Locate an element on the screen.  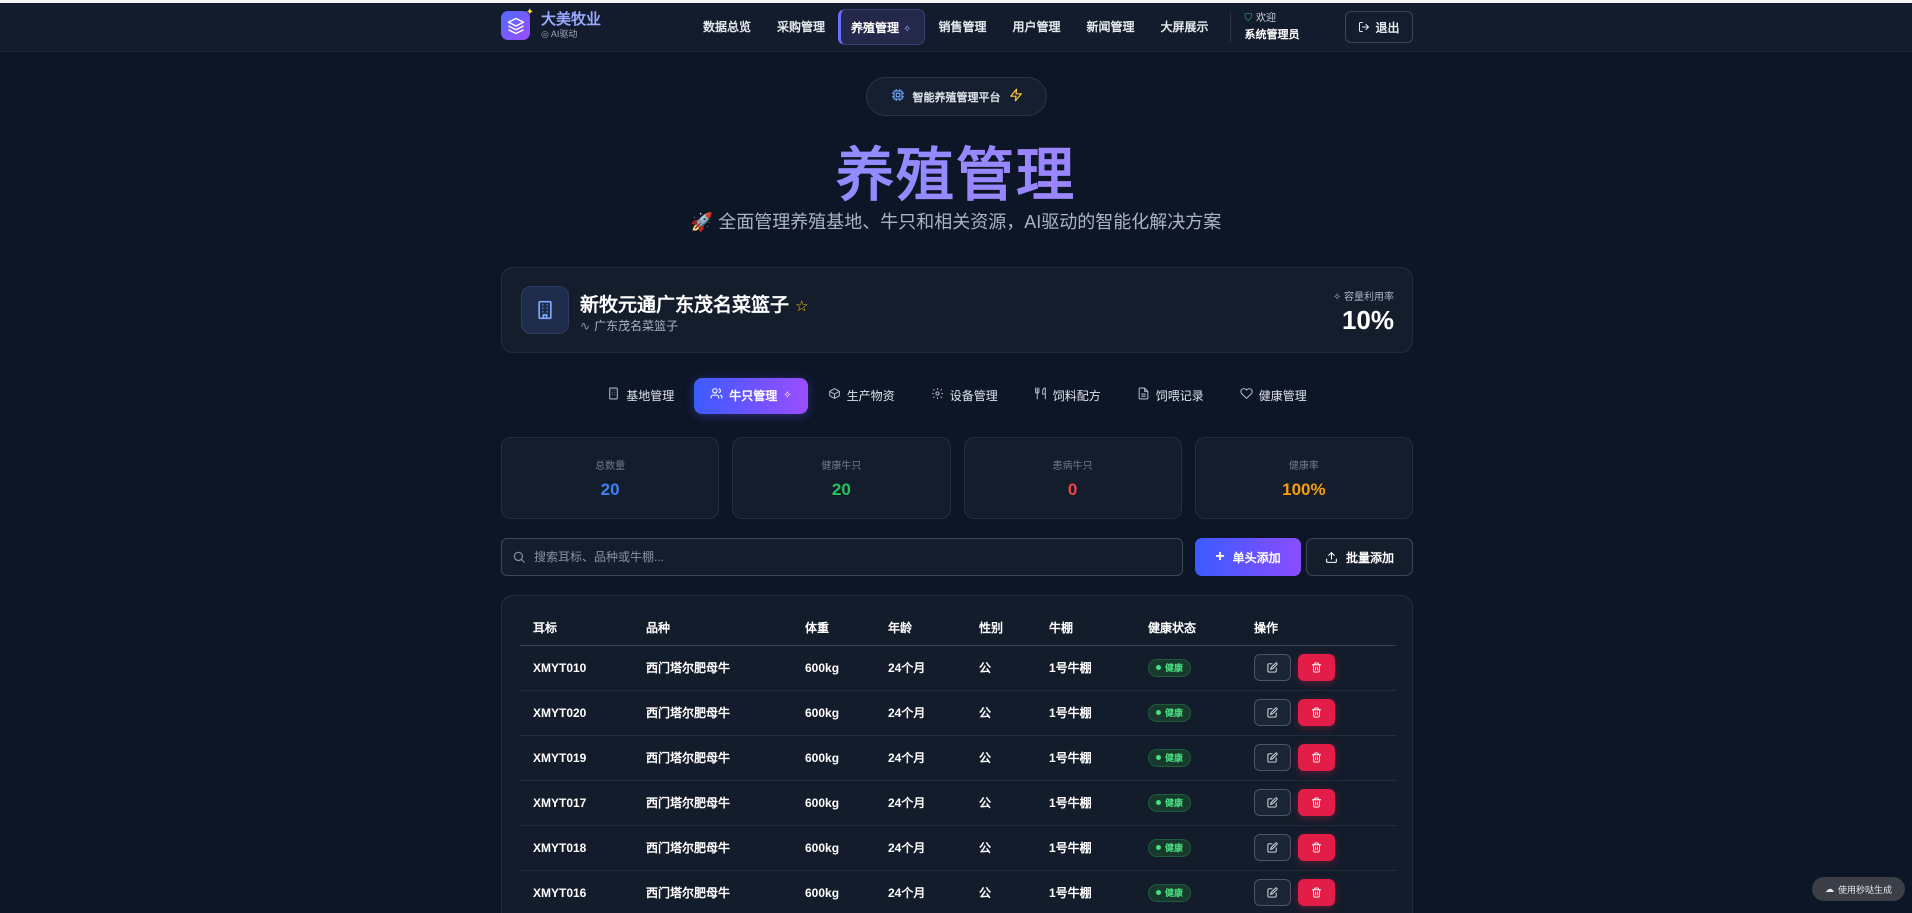
nav-sales: 销售管理 is located at coordinates (962, 27).